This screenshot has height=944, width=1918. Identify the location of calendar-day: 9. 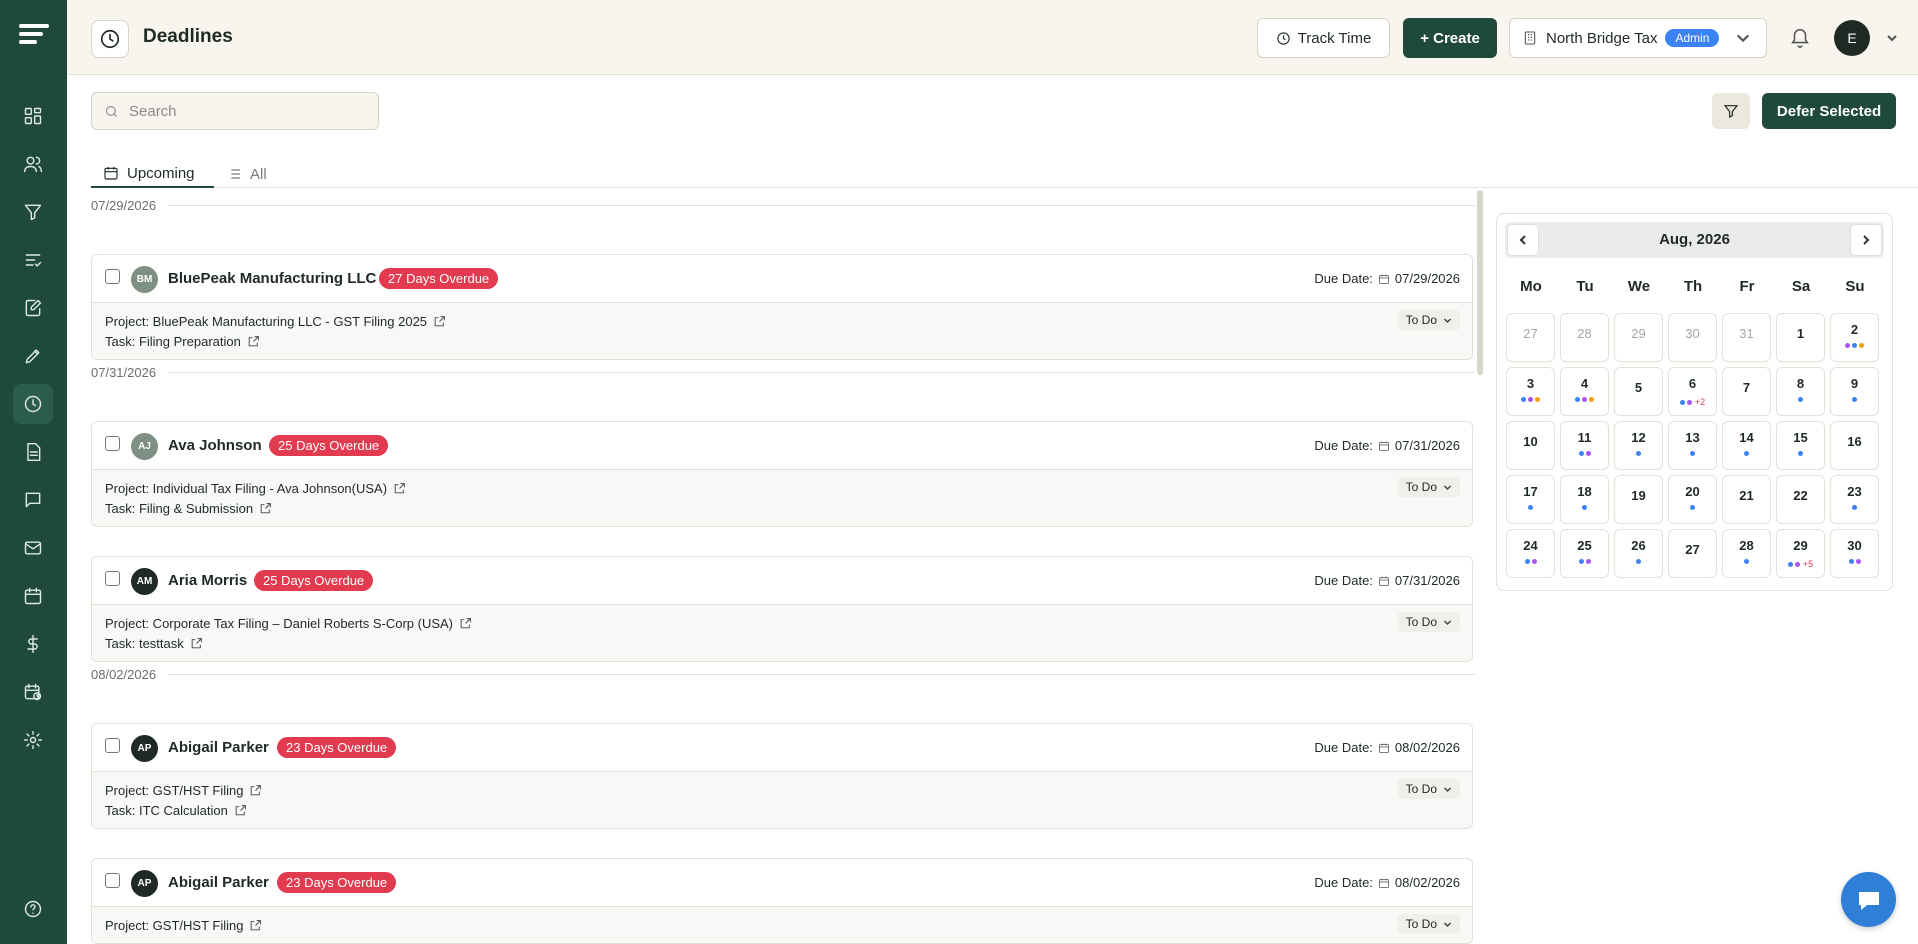
(1854, 391).